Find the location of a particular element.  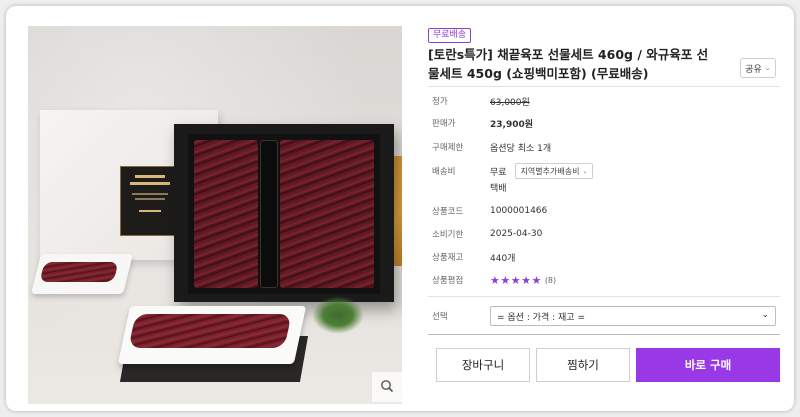

product-code: 1000001466 is located at coordinates (519, 211).